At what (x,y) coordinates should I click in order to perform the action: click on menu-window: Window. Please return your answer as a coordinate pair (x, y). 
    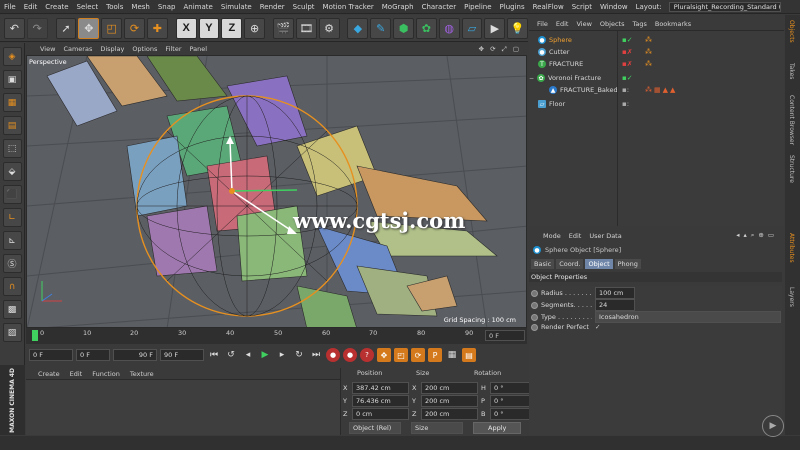
    Looking at the image, I should click on (614, 7).